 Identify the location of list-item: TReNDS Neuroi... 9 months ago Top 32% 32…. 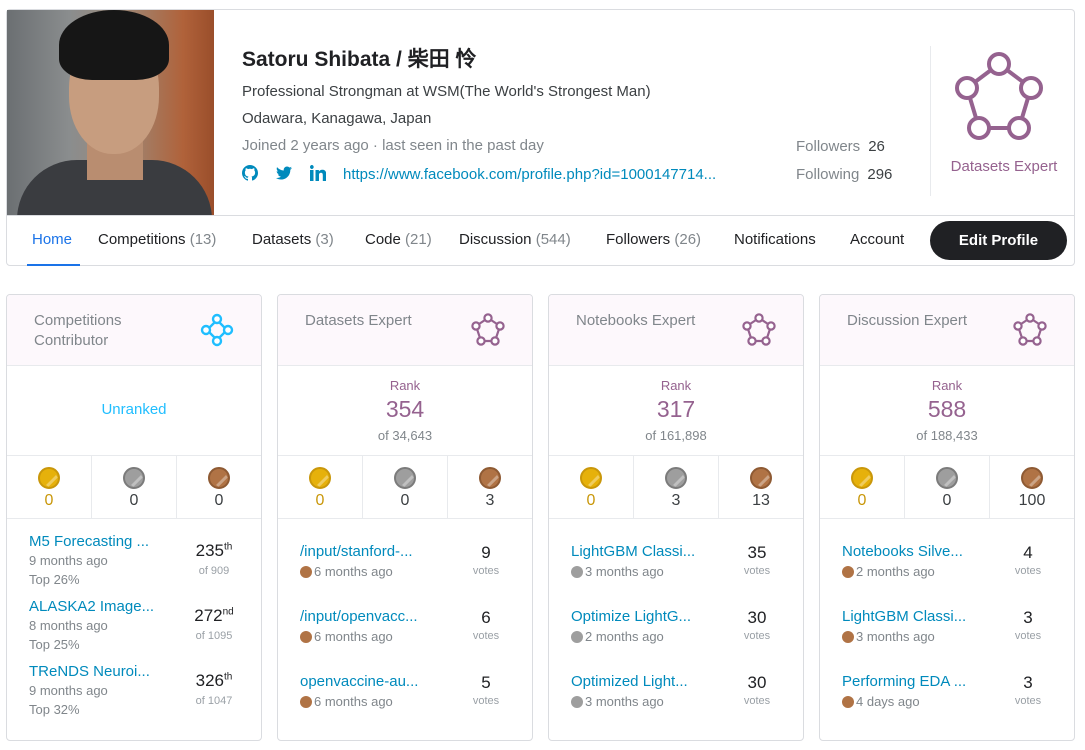
(134, 683).